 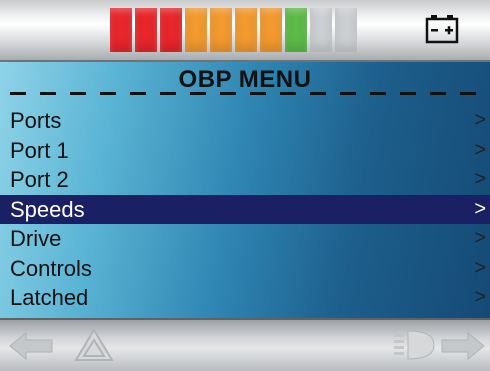 What do you see at coordinates (47, 209) in the screenshot?
I see `menu-item-label: Speeds` at bounding box center [47, 209].